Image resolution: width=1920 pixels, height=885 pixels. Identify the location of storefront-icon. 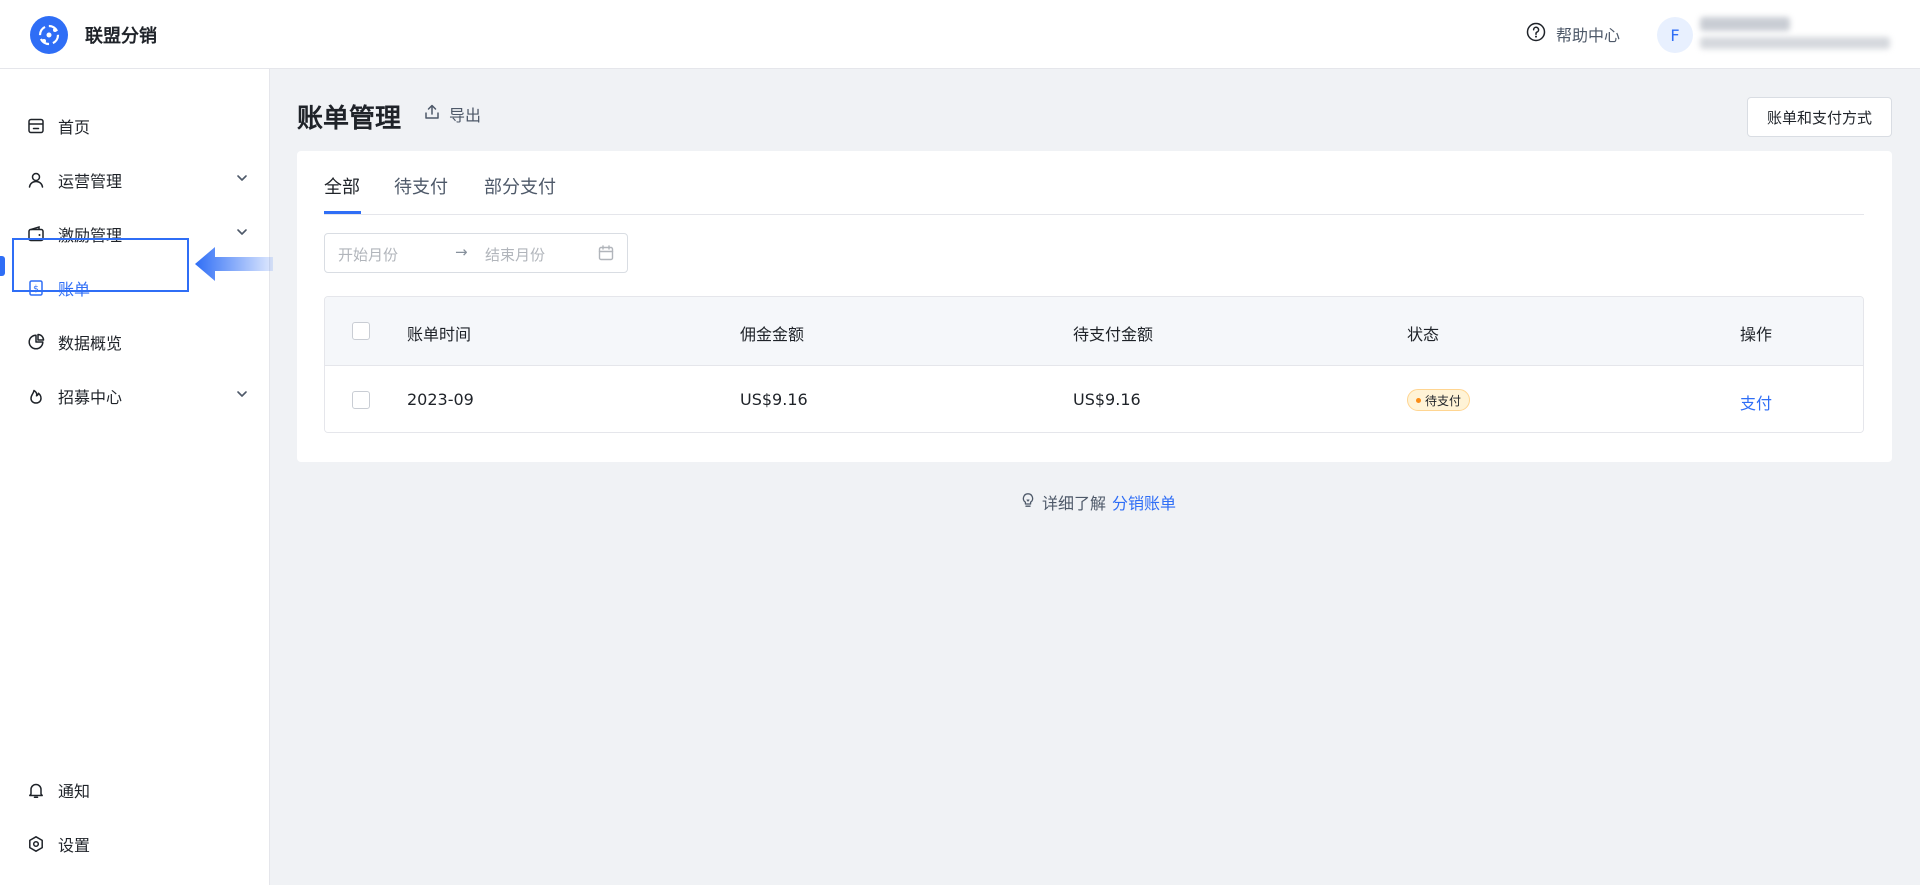
(36, 126).